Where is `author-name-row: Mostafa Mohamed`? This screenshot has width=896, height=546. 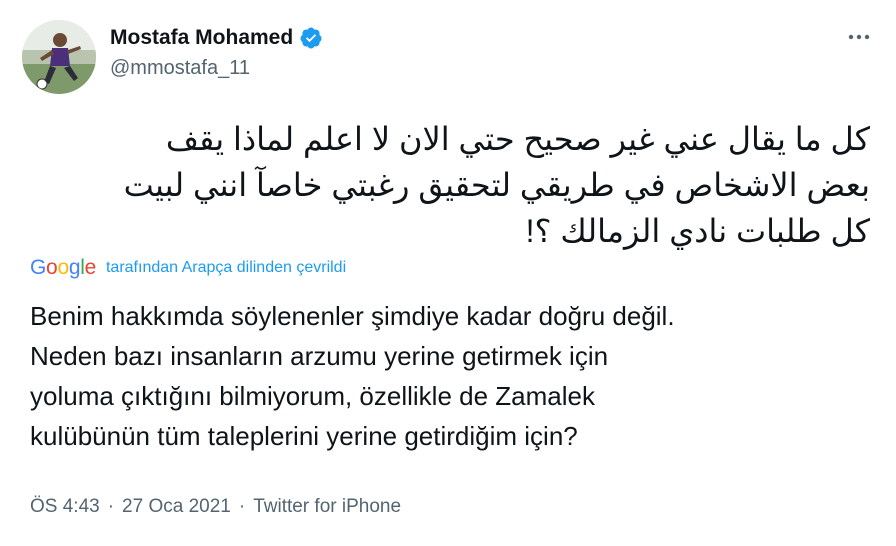 author-name-row: Mostafa Mohamed is located at coordinates (216, 38).